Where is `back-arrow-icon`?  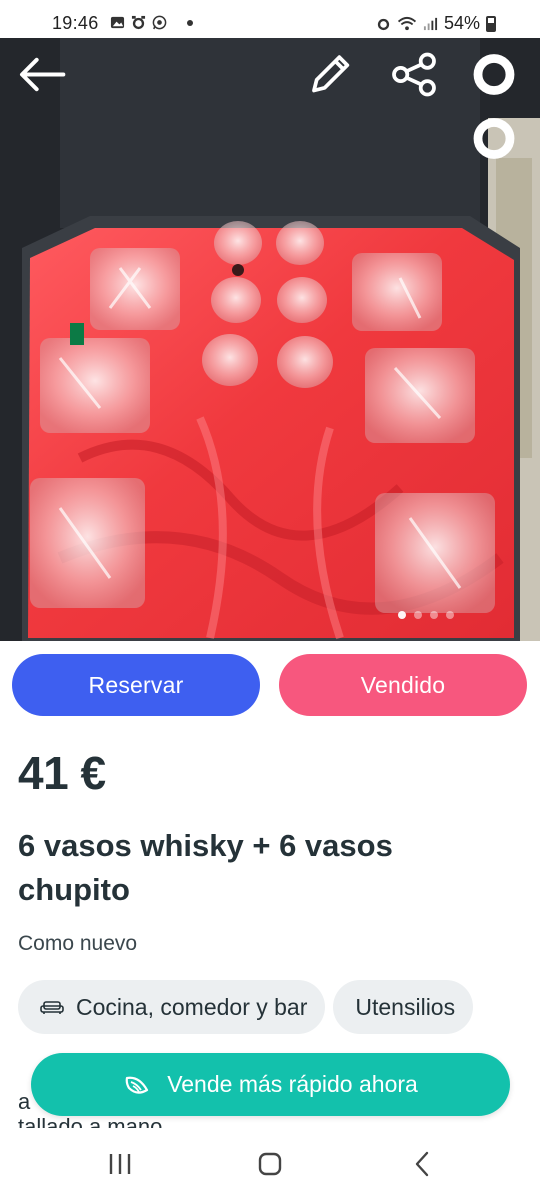
back-arrow-icon is located at coordinates (43, 74).